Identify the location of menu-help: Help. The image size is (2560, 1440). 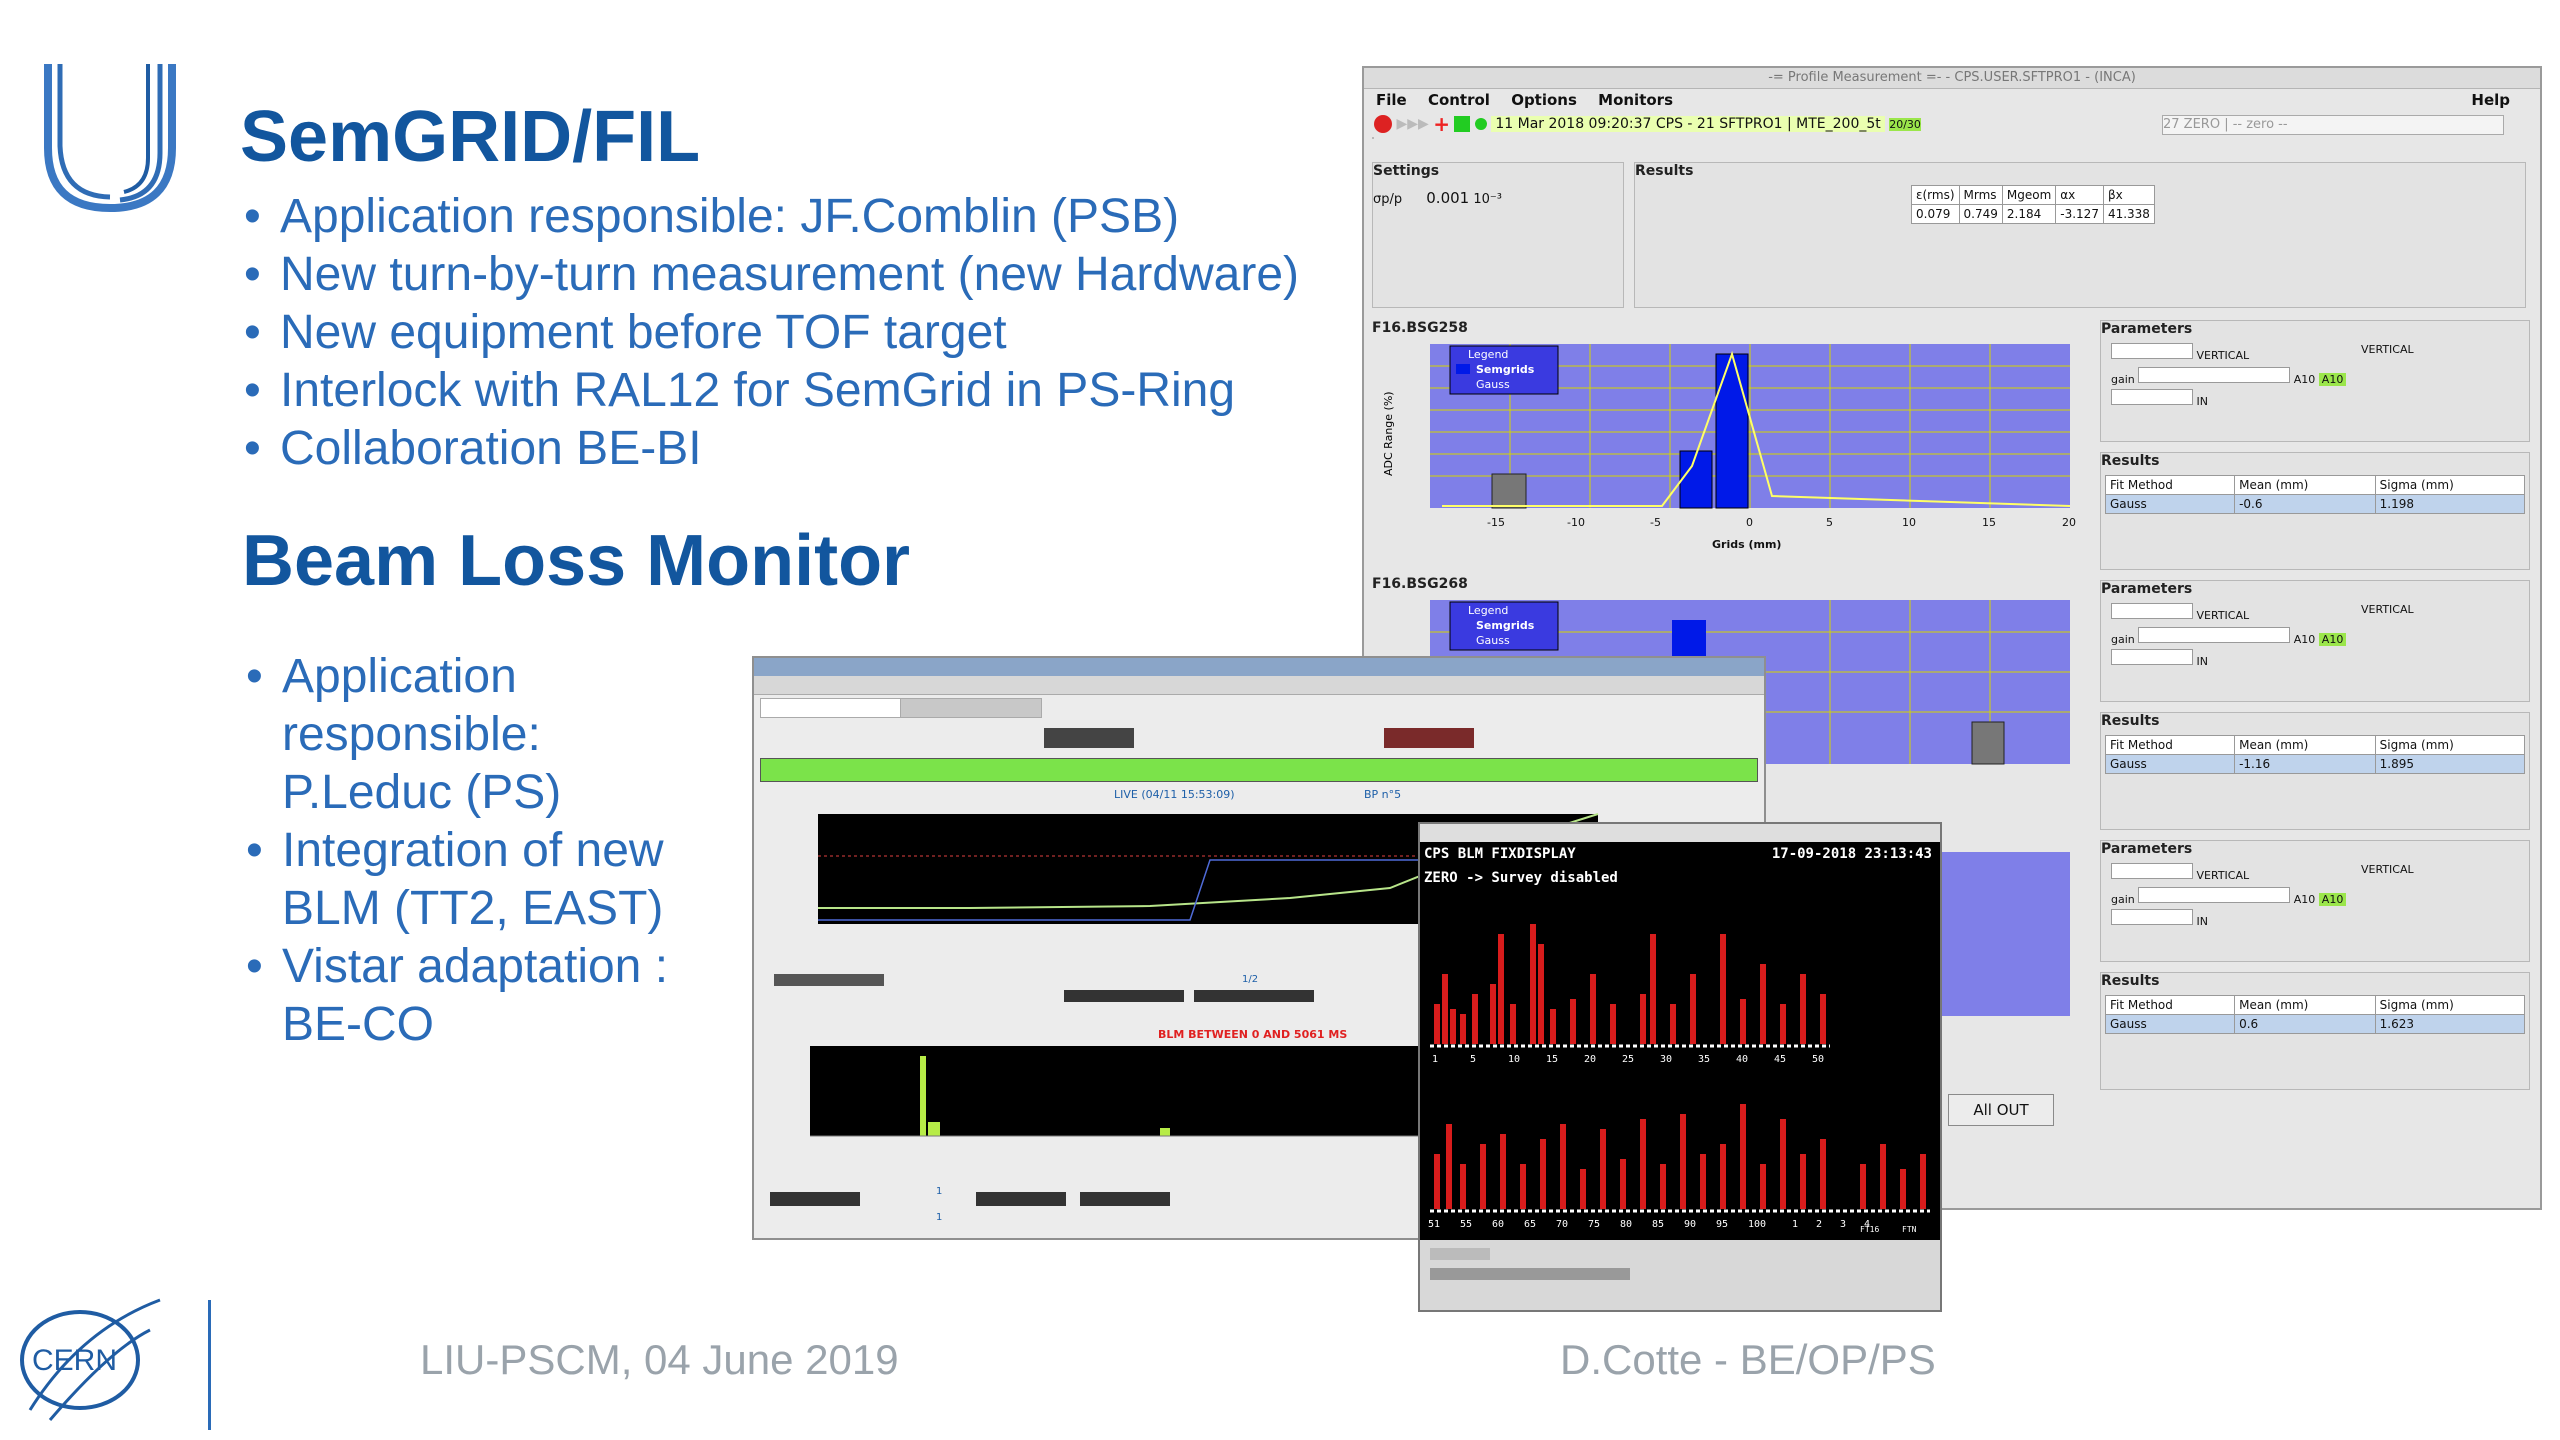
(2490, 100).